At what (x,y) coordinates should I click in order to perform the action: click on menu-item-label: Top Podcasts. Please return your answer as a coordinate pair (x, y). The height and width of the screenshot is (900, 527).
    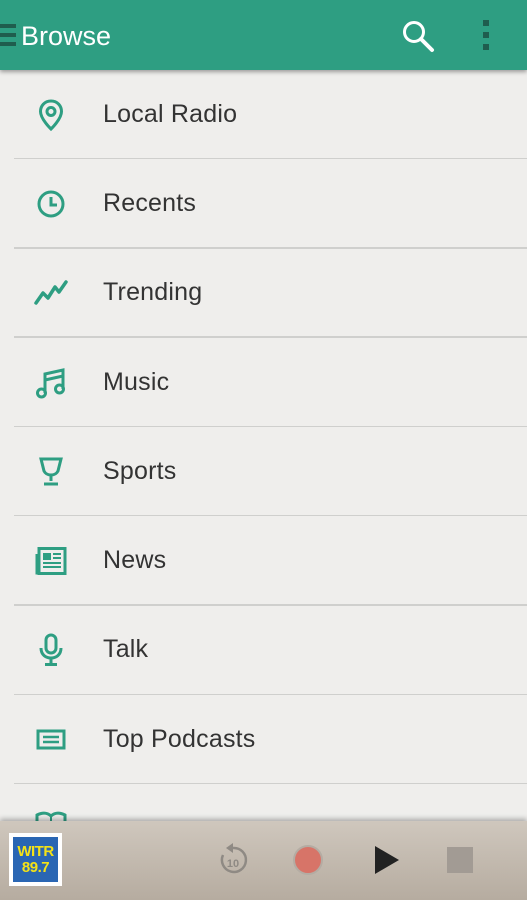
    Looking at the image, I should click on (179, 738).